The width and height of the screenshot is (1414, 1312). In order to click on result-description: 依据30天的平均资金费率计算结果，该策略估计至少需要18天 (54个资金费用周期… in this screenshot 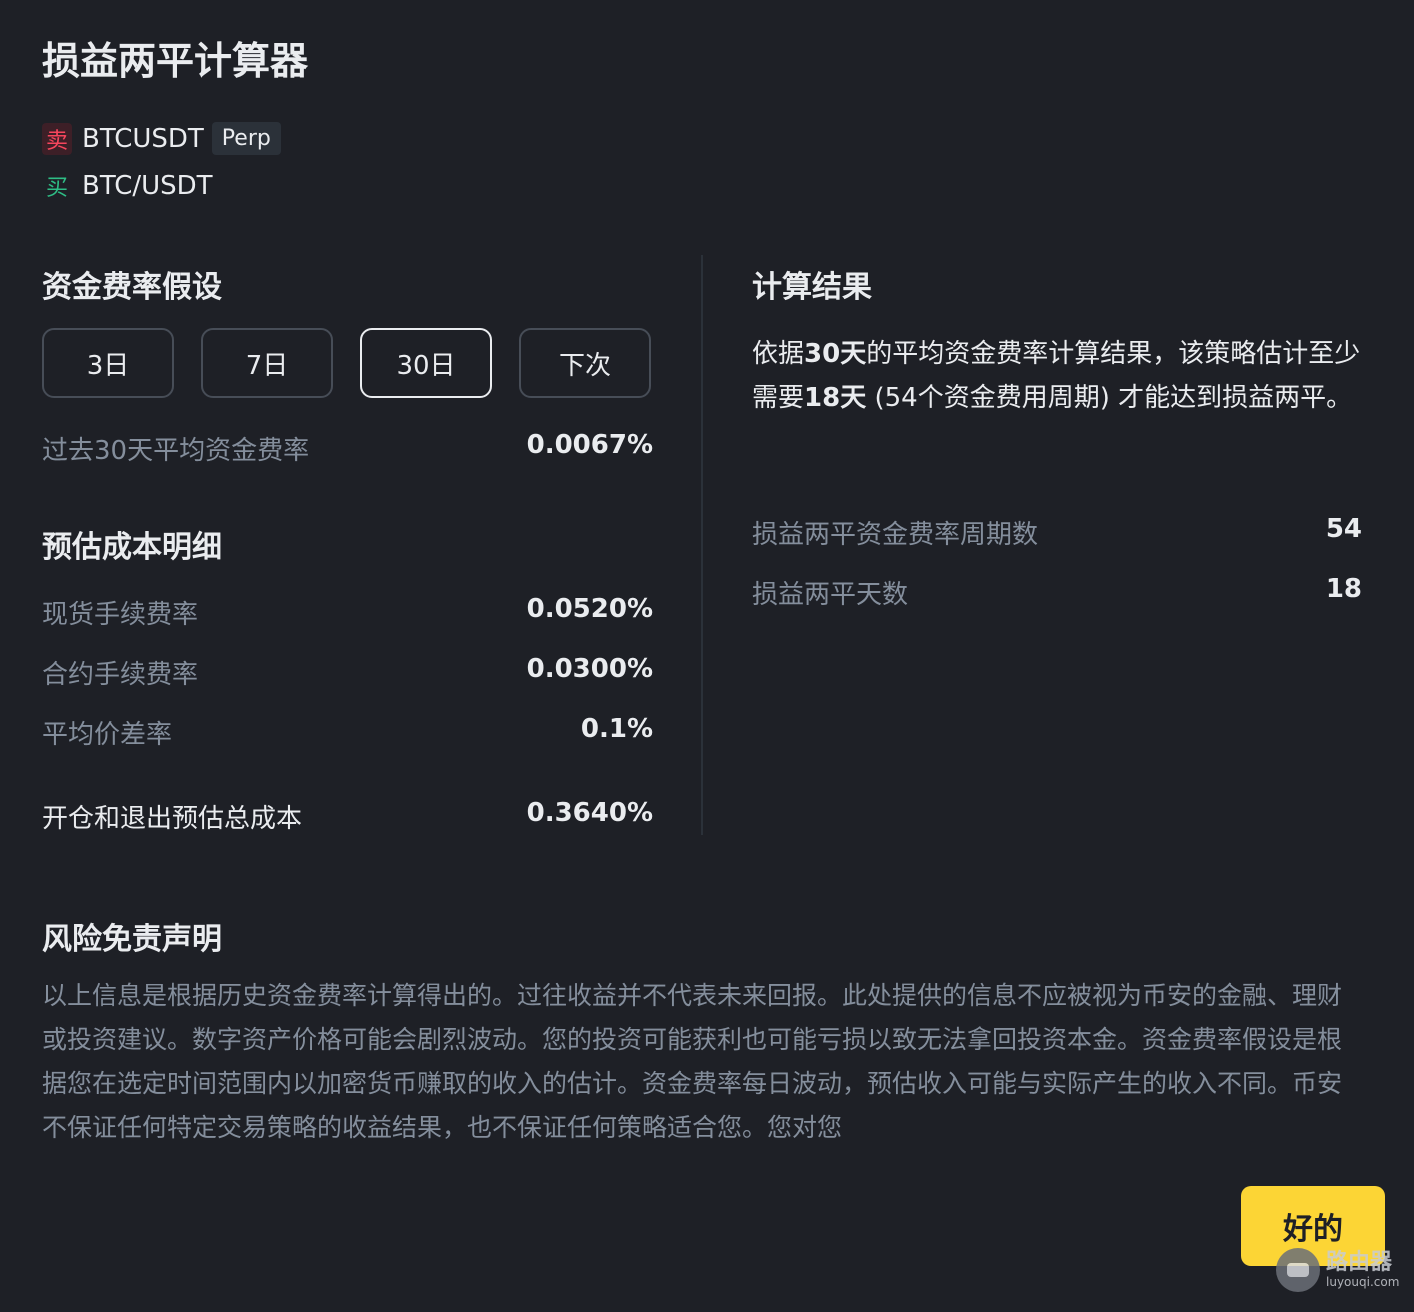, I will do `click(1057, 376)`.